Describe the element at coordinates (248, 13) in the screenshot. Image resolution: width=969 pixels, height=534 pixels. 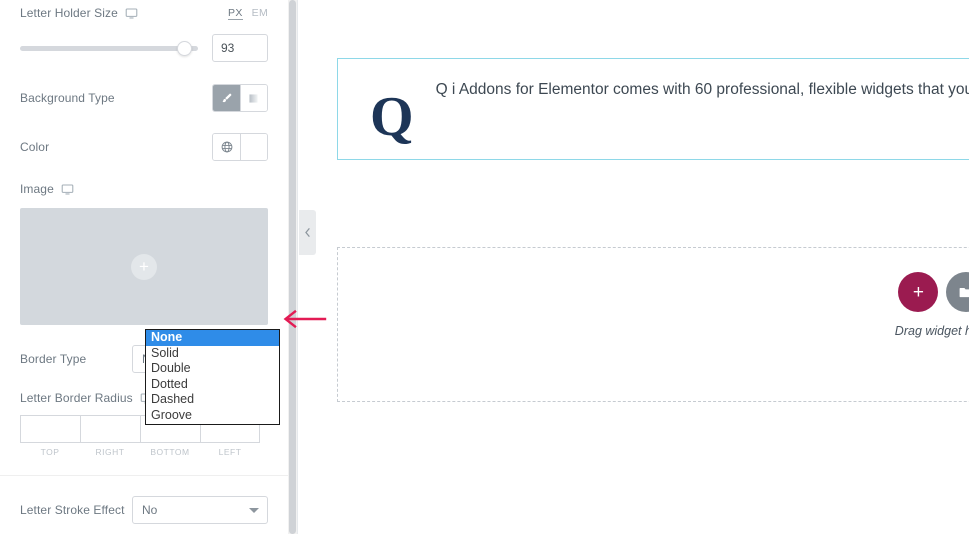
I see `unit-switcher: PX EM` at that location.